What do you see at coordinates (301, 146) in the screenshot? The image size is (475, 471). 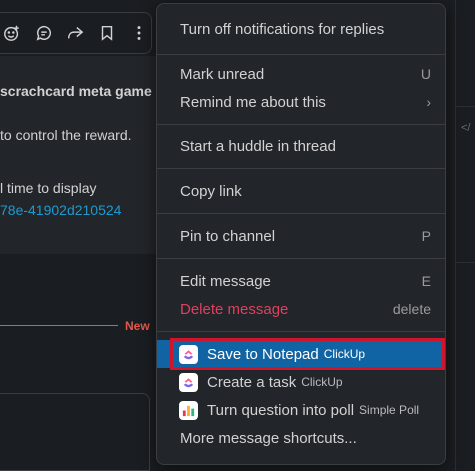 I see `menu-item-start-huddle: Start a huddle in thread` at bounding box center [301, 146].